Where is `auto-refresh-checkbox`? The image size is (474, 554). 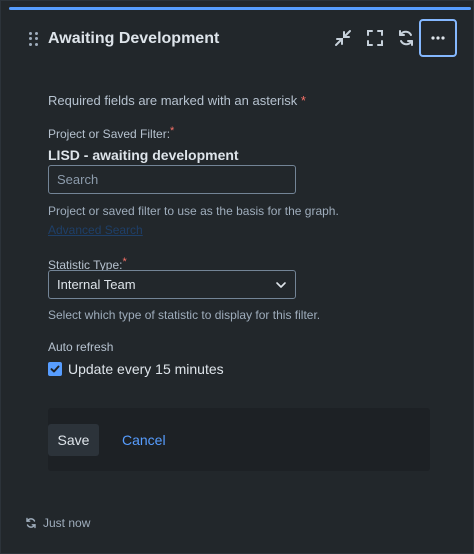 auto-refresh-checkbox is located at coordinates (55, 369).